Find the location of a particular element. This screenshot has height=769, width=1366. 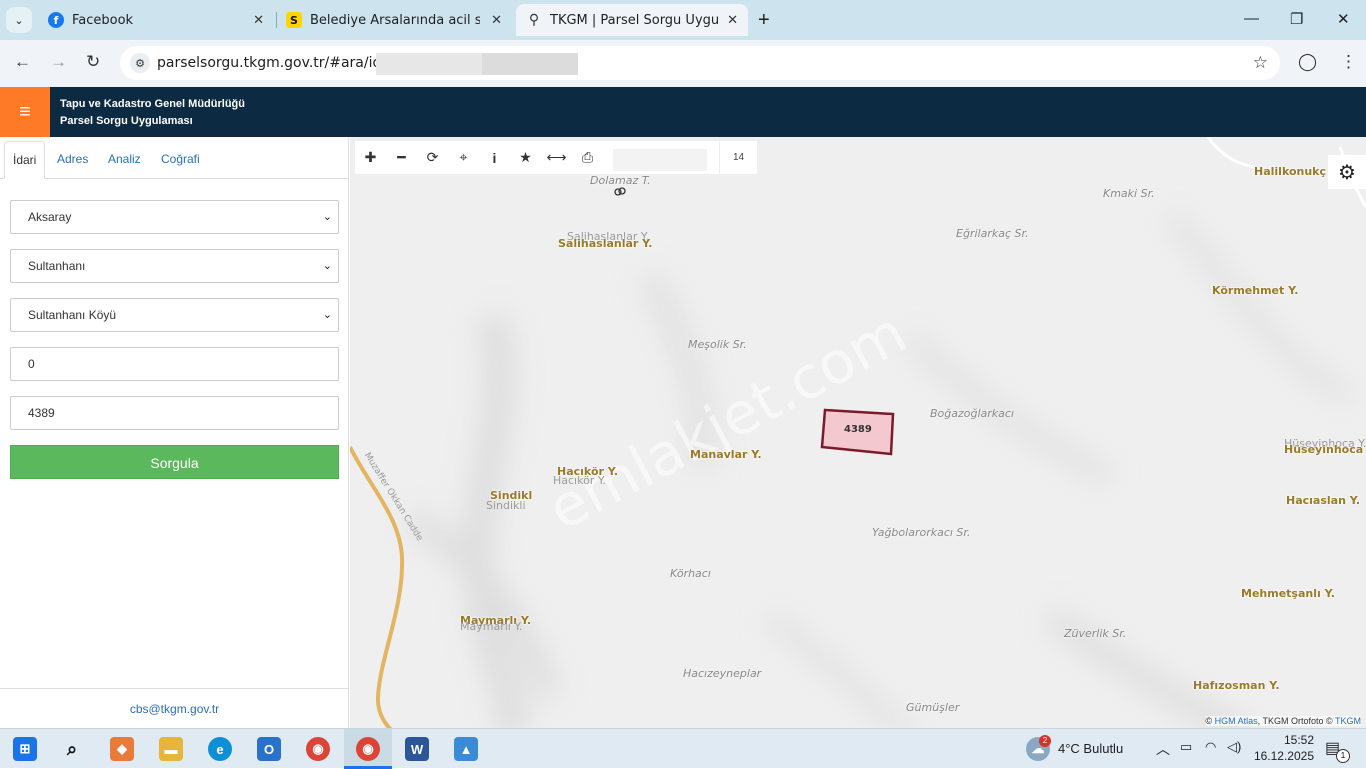

bookmark-star-icon: ☆ is located at coordinates (1260, 63).